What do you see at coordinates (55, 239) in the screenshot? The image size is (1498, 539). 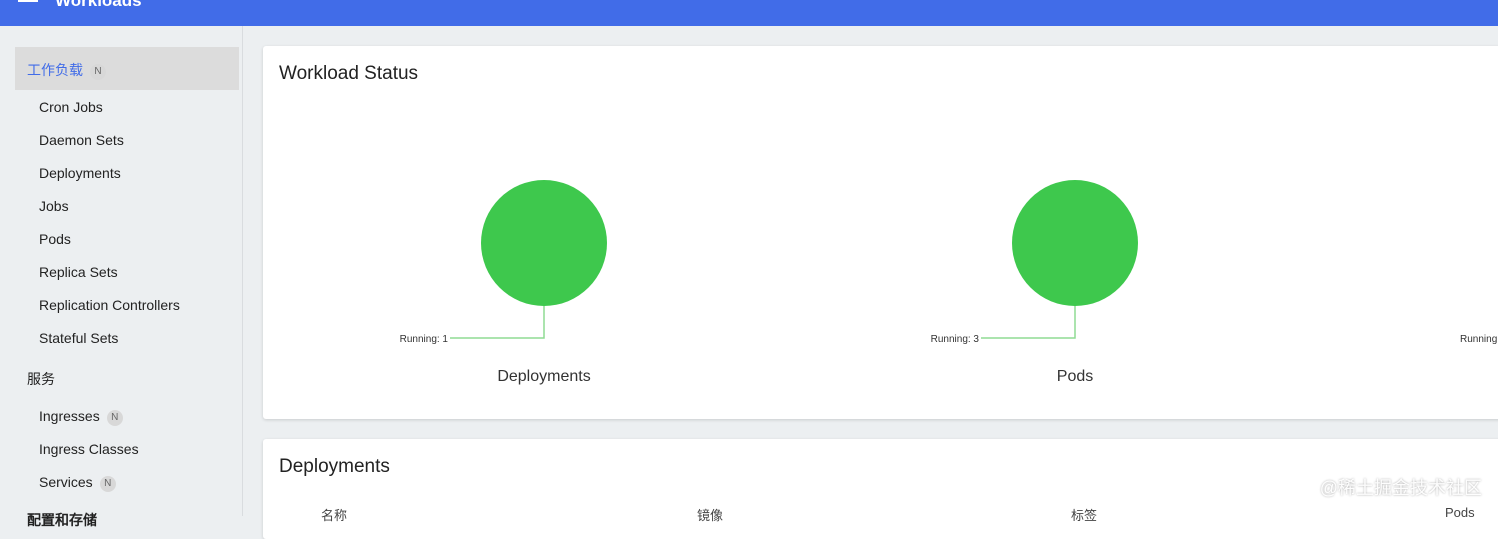 I see `sidebar-item-pods: Pods` at bounding box center [55, 239].